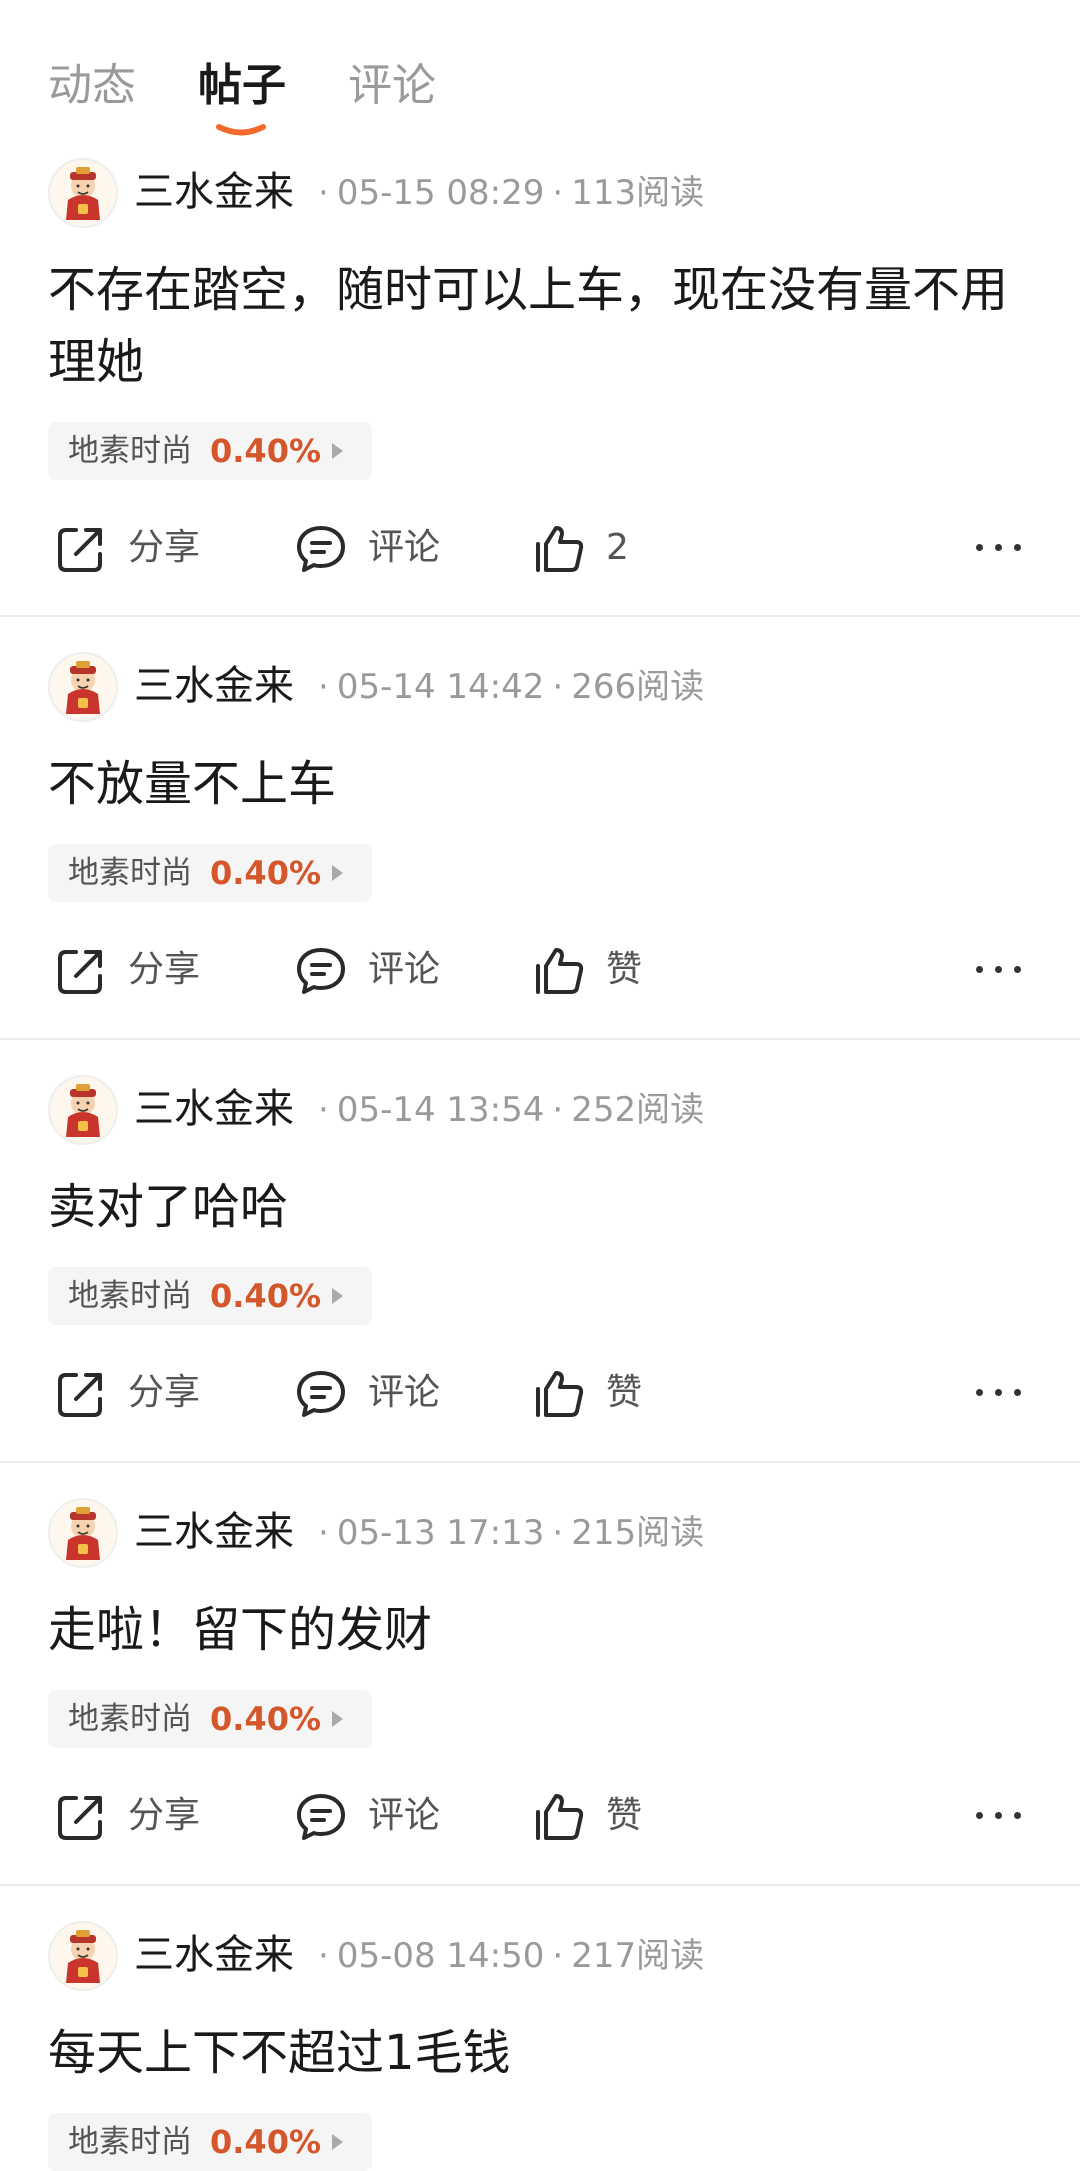 The width and height of the screenshot is (1080, 2171). Describe the element at coordinates (440, 1110) in the screenshot. I see `post-date: 05-14 13:54` at that location.